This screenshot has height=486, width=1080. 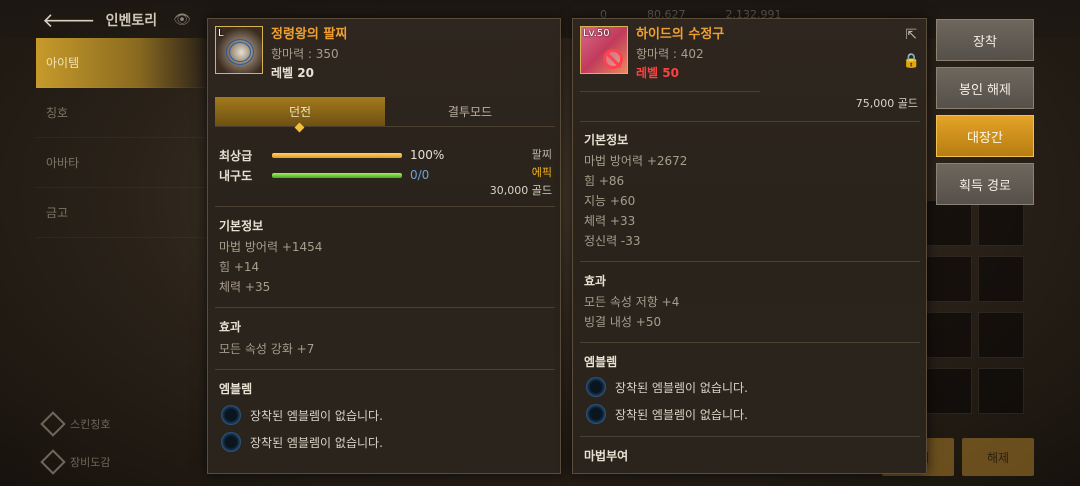 What do you see at coordinates (604, 181) in the screenshot?
I see `basic-line: 힘 +86` at bounding box center [604, 181].